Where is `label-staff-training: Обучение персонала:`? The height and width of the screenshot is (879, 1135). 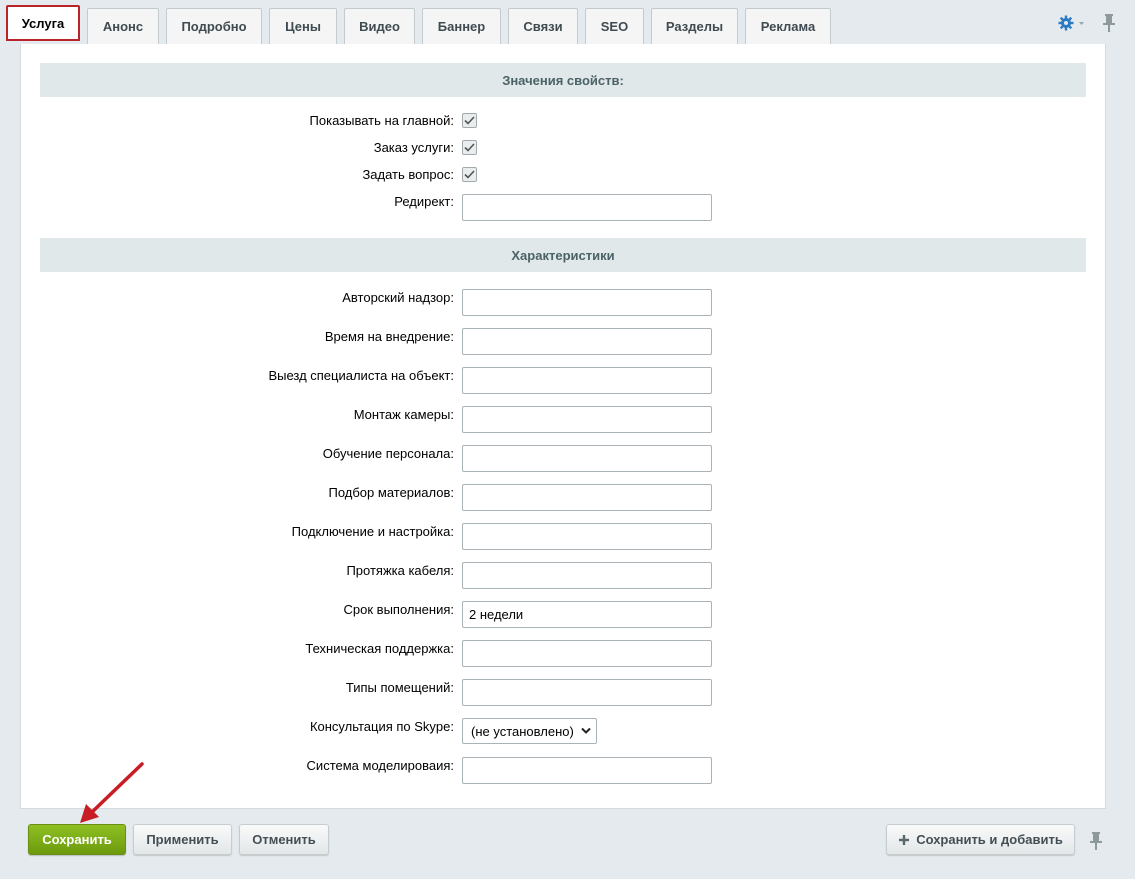
label-staff-training: Обучение персонала: is located at coordinates (388, 453).